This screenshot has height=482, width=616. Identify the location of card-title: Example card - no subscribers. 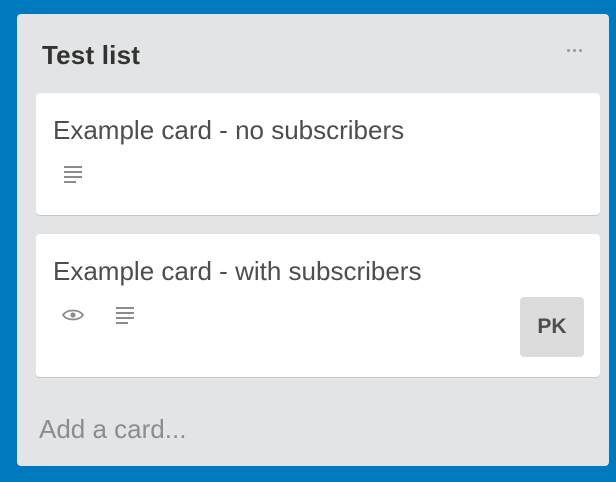
(229, 130).